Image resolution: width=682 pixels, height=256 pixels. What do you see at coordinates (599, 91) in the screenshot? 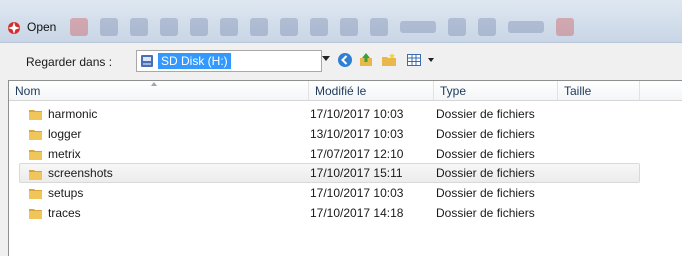
I see `column-header-size: Taille` at bounding box center [599, 91].